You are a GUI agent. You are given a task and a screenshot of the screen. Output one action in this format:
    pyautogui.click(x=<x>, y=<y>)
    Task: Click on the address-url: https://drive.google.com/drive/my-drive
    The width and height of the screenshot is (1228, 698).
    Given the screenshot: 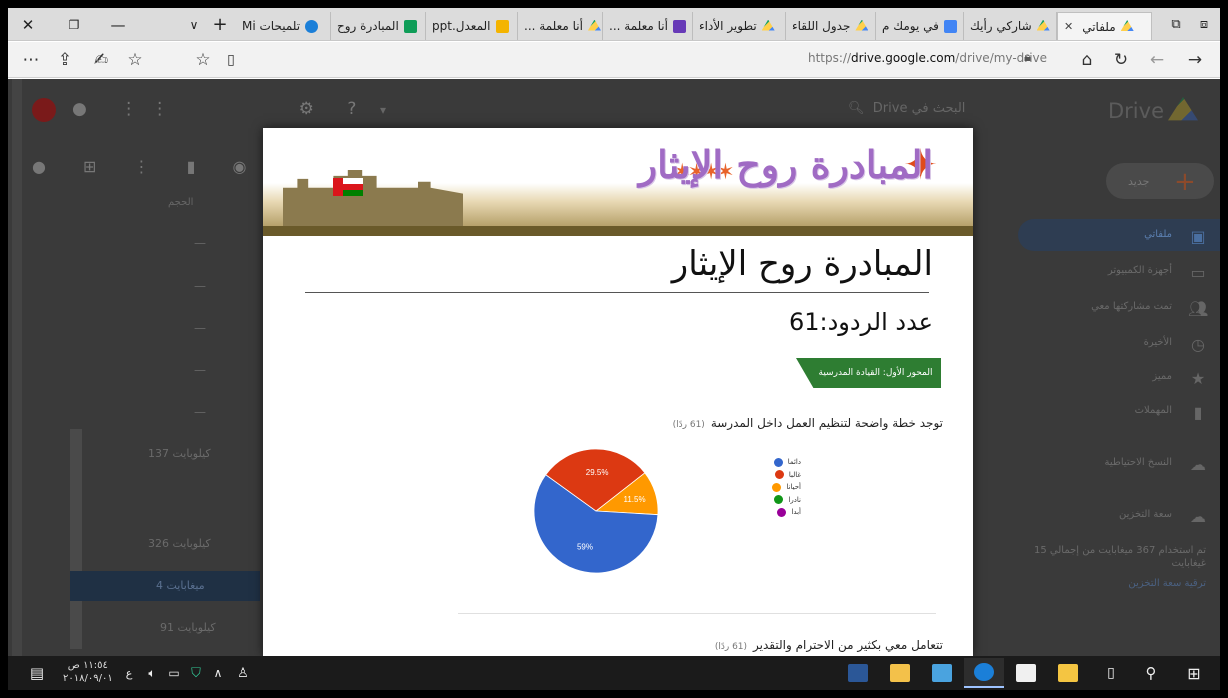 What is the action you would take?
    pyautogui.click(x=927, y=58)
    